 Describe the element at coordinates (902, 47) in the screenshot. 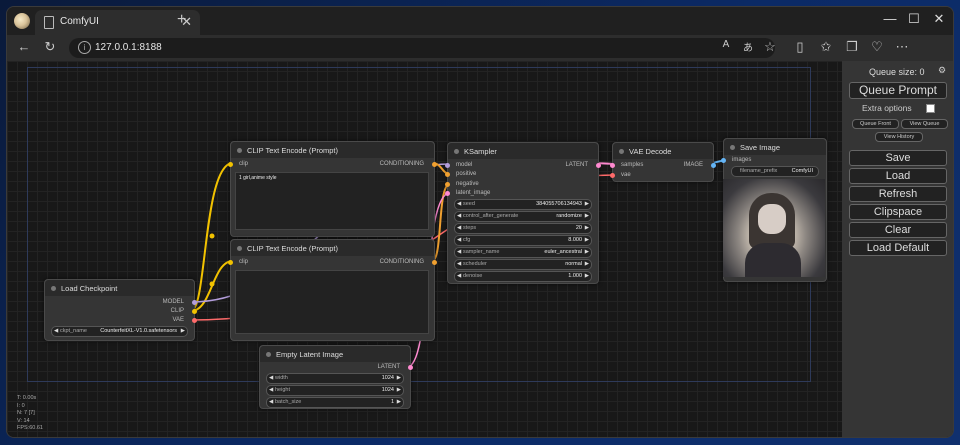

I see `more-menu-icon: ⋯` at that location.